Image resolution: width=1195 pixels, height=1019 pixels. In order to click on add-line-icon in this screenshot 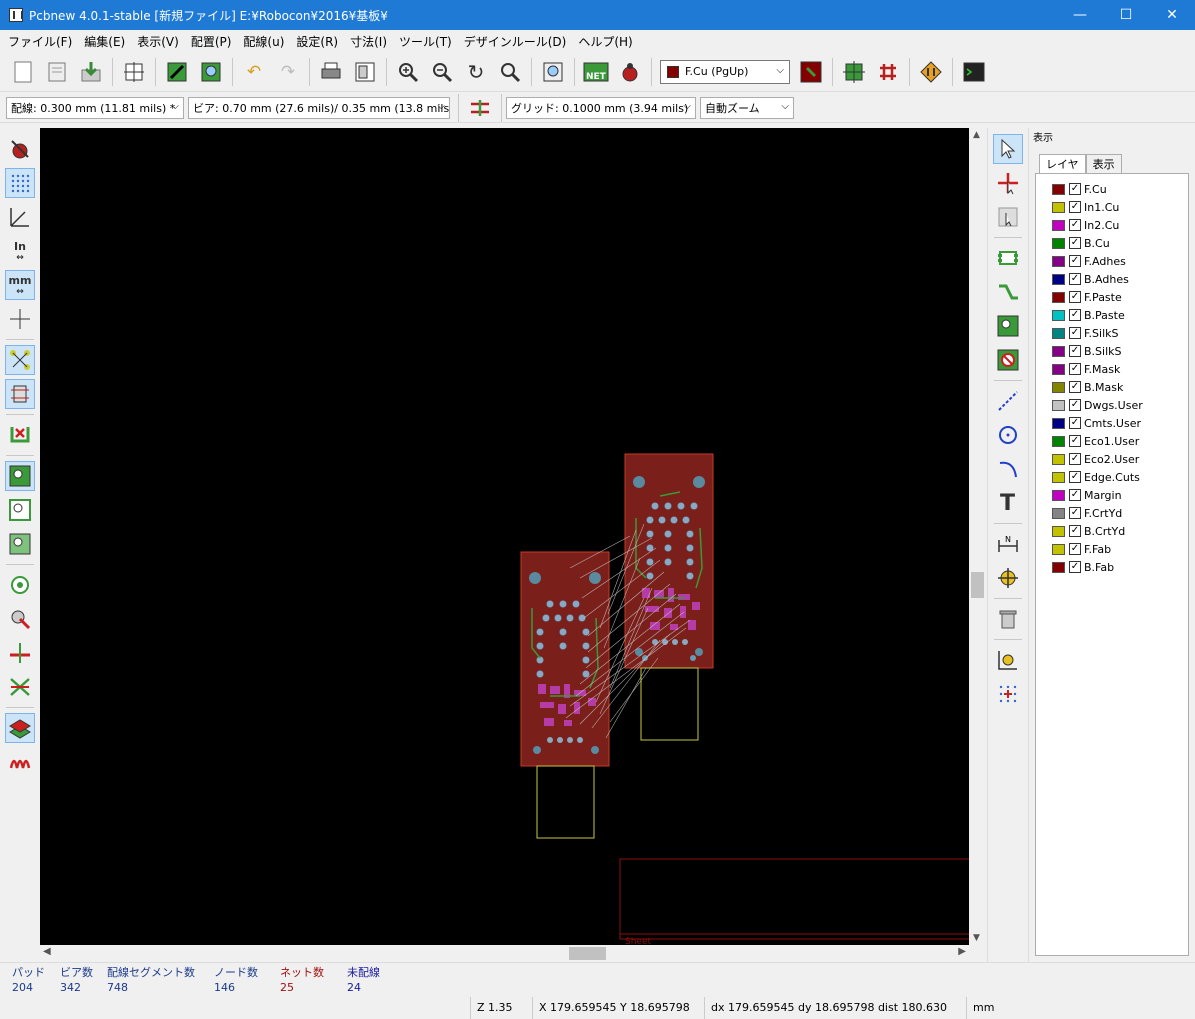, I will do `click(1008, 401)`.